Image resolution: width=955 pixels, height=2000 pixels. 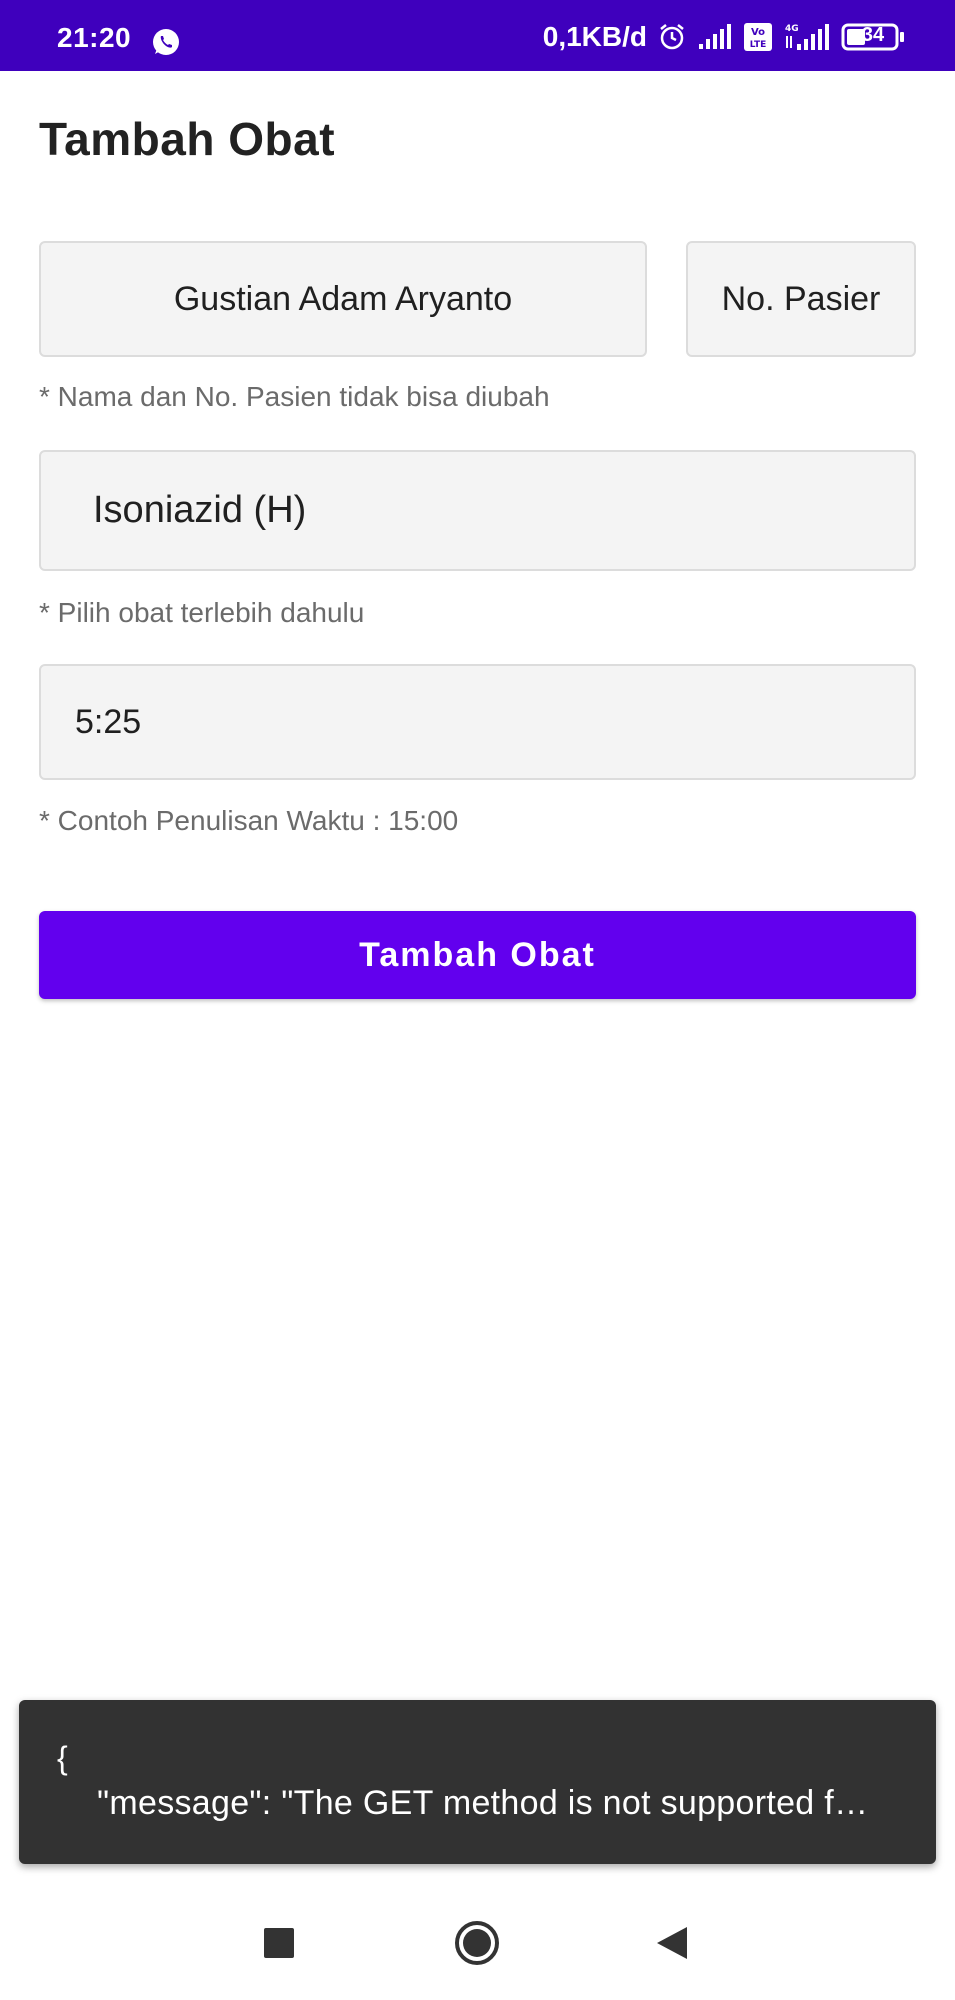 I want to click on patient-number-field: No. Pasier, so click(x=801, y=299).